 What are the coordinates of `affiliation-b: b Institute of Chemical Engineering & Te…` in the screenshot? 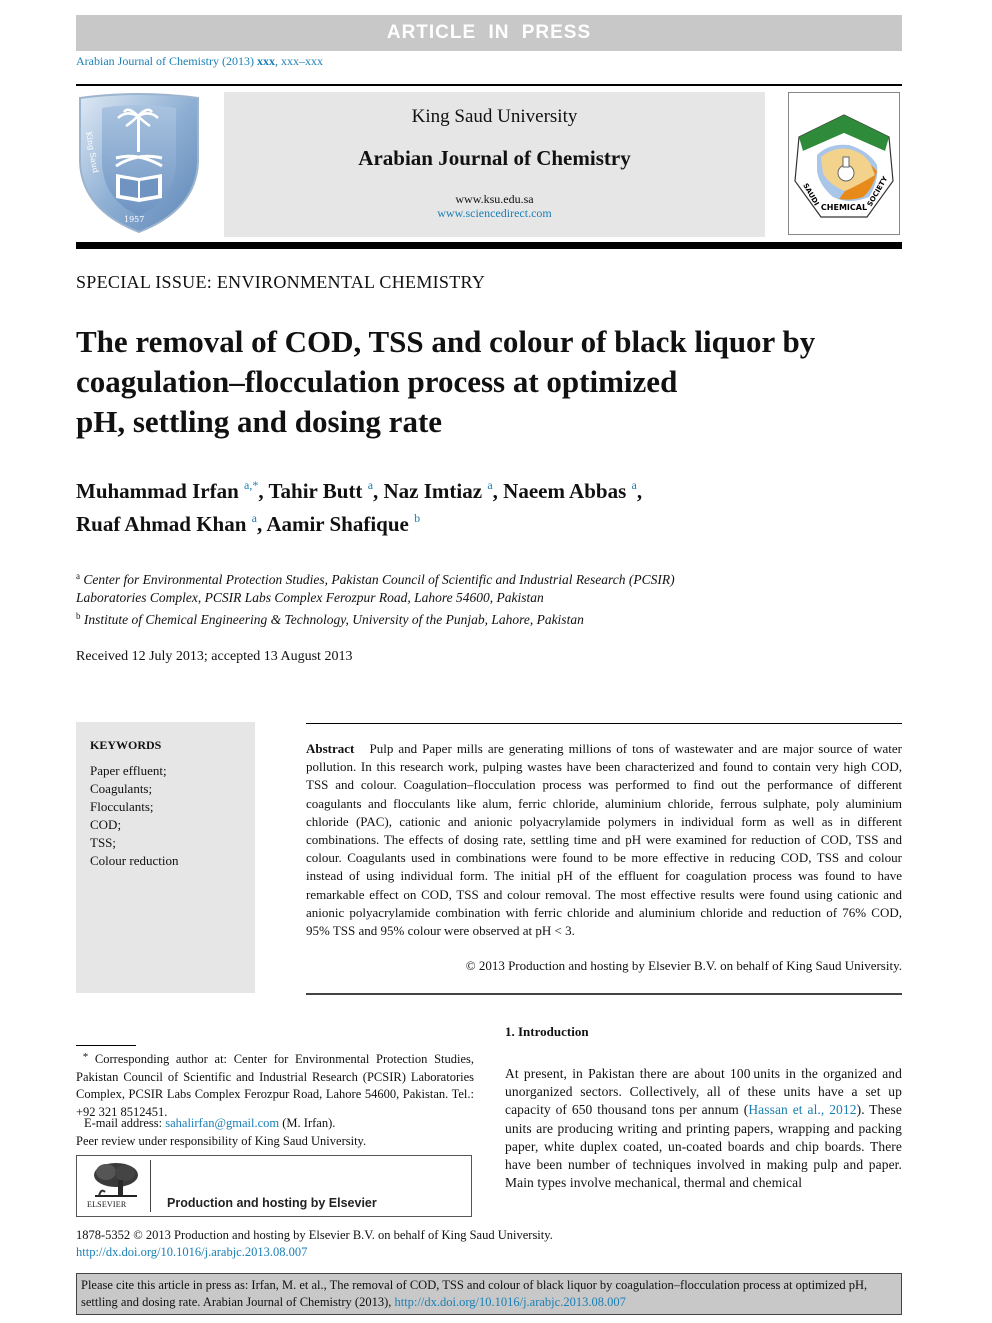 It's located at (456, 618).